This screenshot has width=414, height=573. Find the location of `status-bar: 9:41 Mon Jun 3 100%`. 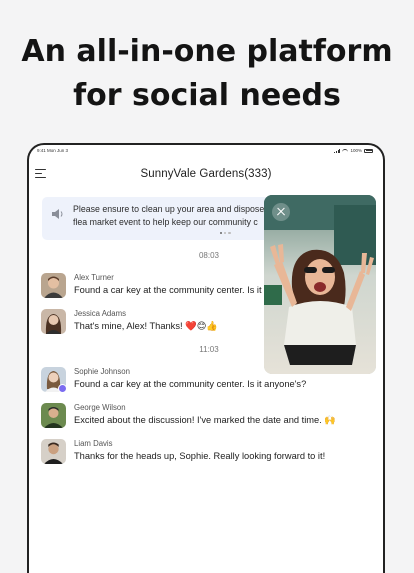

status-bar: 9:41 Mon Jun 3 100% is located at coordinates (205, 152).